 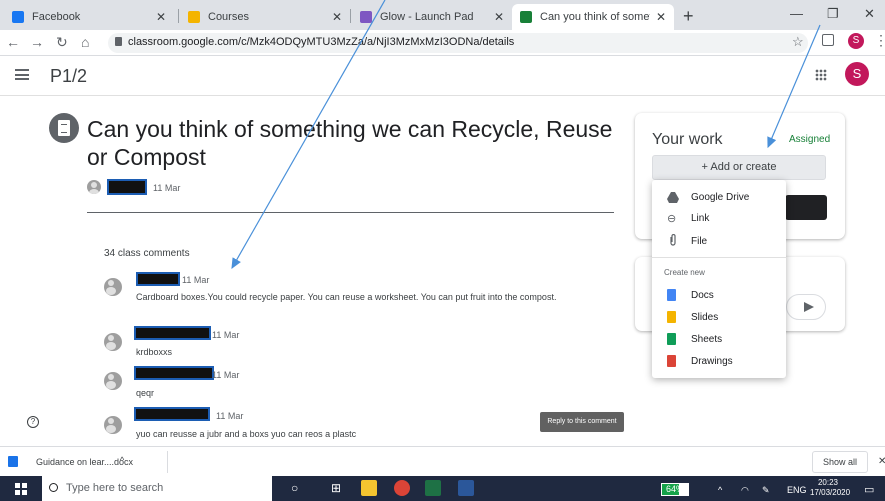 I want to click on new-tab-button: +, so click(x=688, y=16).